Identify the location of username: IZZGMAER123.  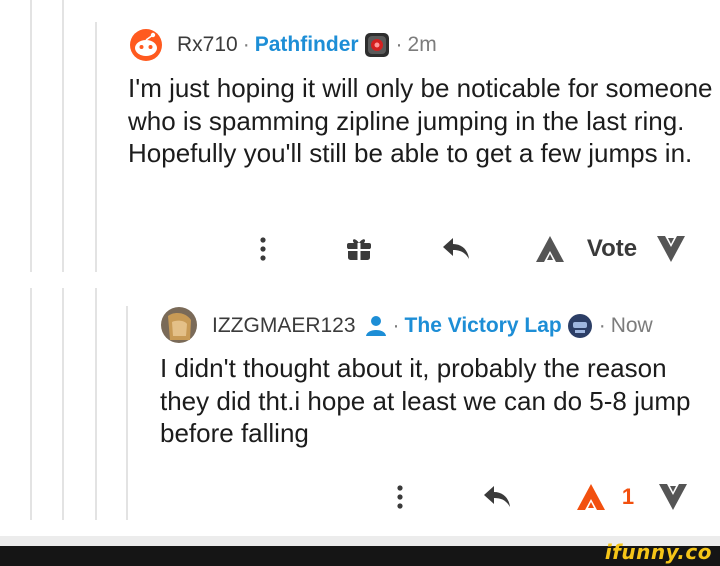
(284, 326).